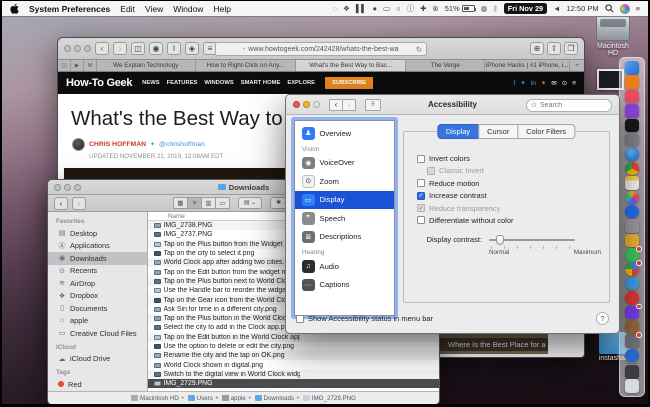 The image size is (650, 407). Describe the element at coordinates (138, 48) in the screenshot. I see `sidebar-toggle-icon: ◫` at that location.